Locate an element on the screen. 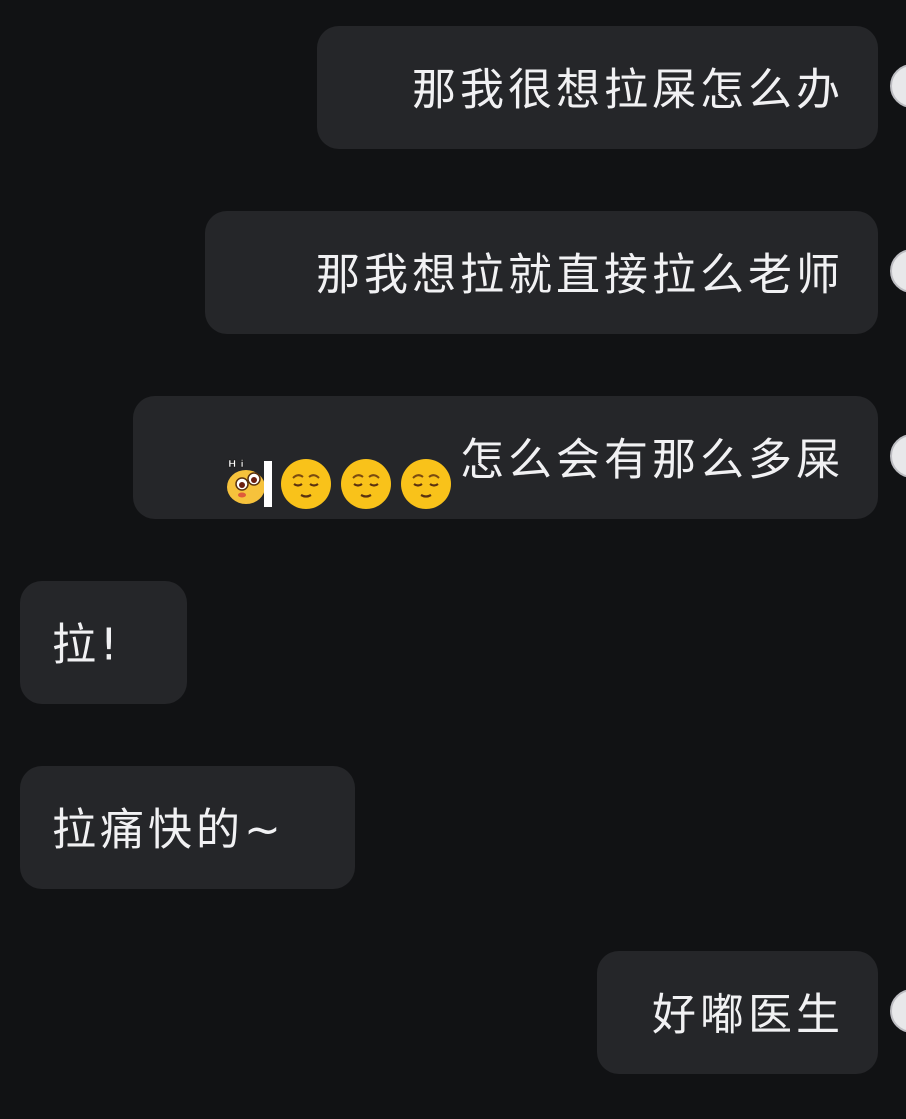 The width and height of the screenshot is (906, 1119). outgoing-message-bubble: Hi 怎么会有那么多屎 is located at coordinates (505, 457).